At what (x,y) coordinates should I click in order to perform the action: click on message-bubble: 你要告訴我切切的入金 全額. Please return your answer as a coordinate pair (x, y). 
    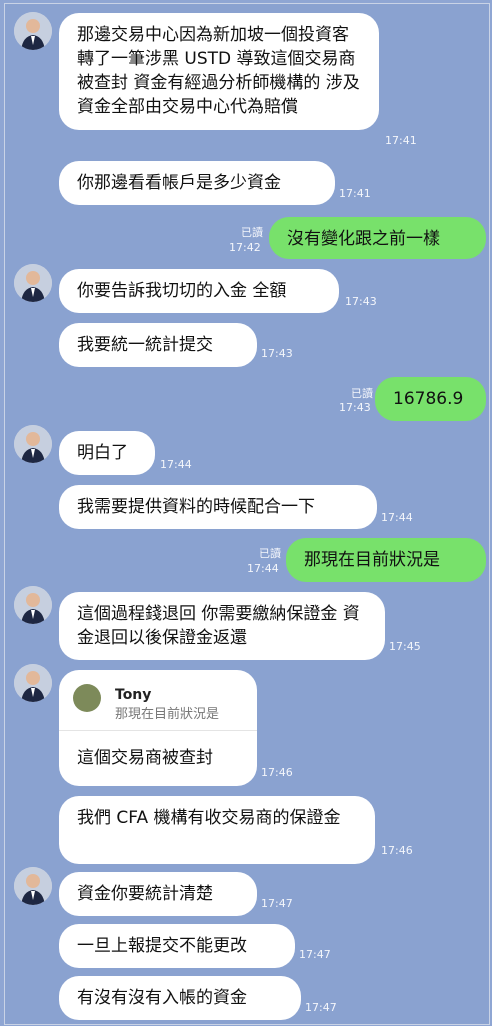
    Looking at the image, I should click on (199, 291).